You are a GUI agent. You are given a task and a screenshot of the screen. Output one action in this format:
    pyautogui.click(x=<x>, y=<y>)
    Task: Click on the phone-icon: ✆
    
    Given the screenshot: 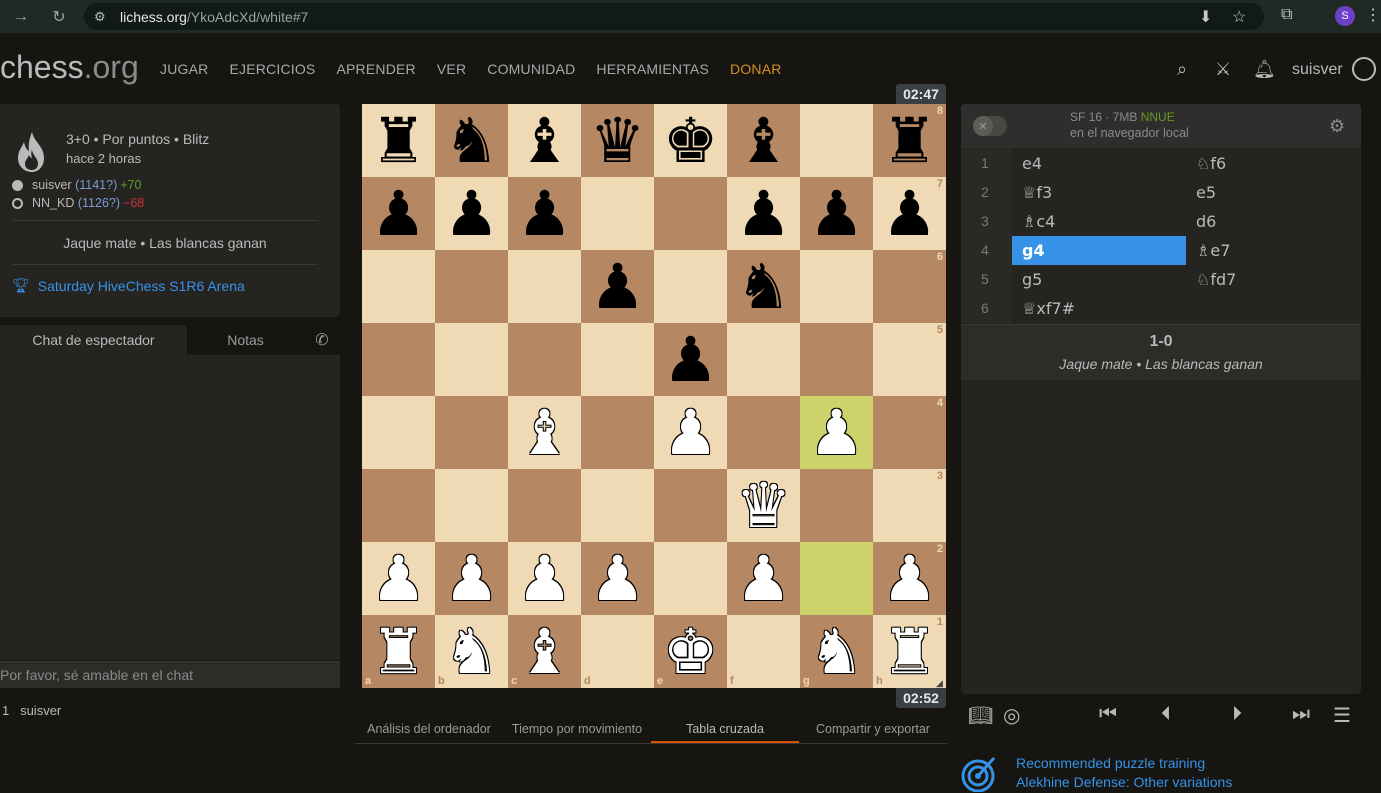 What is the action you would take?
    pyautogui.click(x=322, y=340)
    